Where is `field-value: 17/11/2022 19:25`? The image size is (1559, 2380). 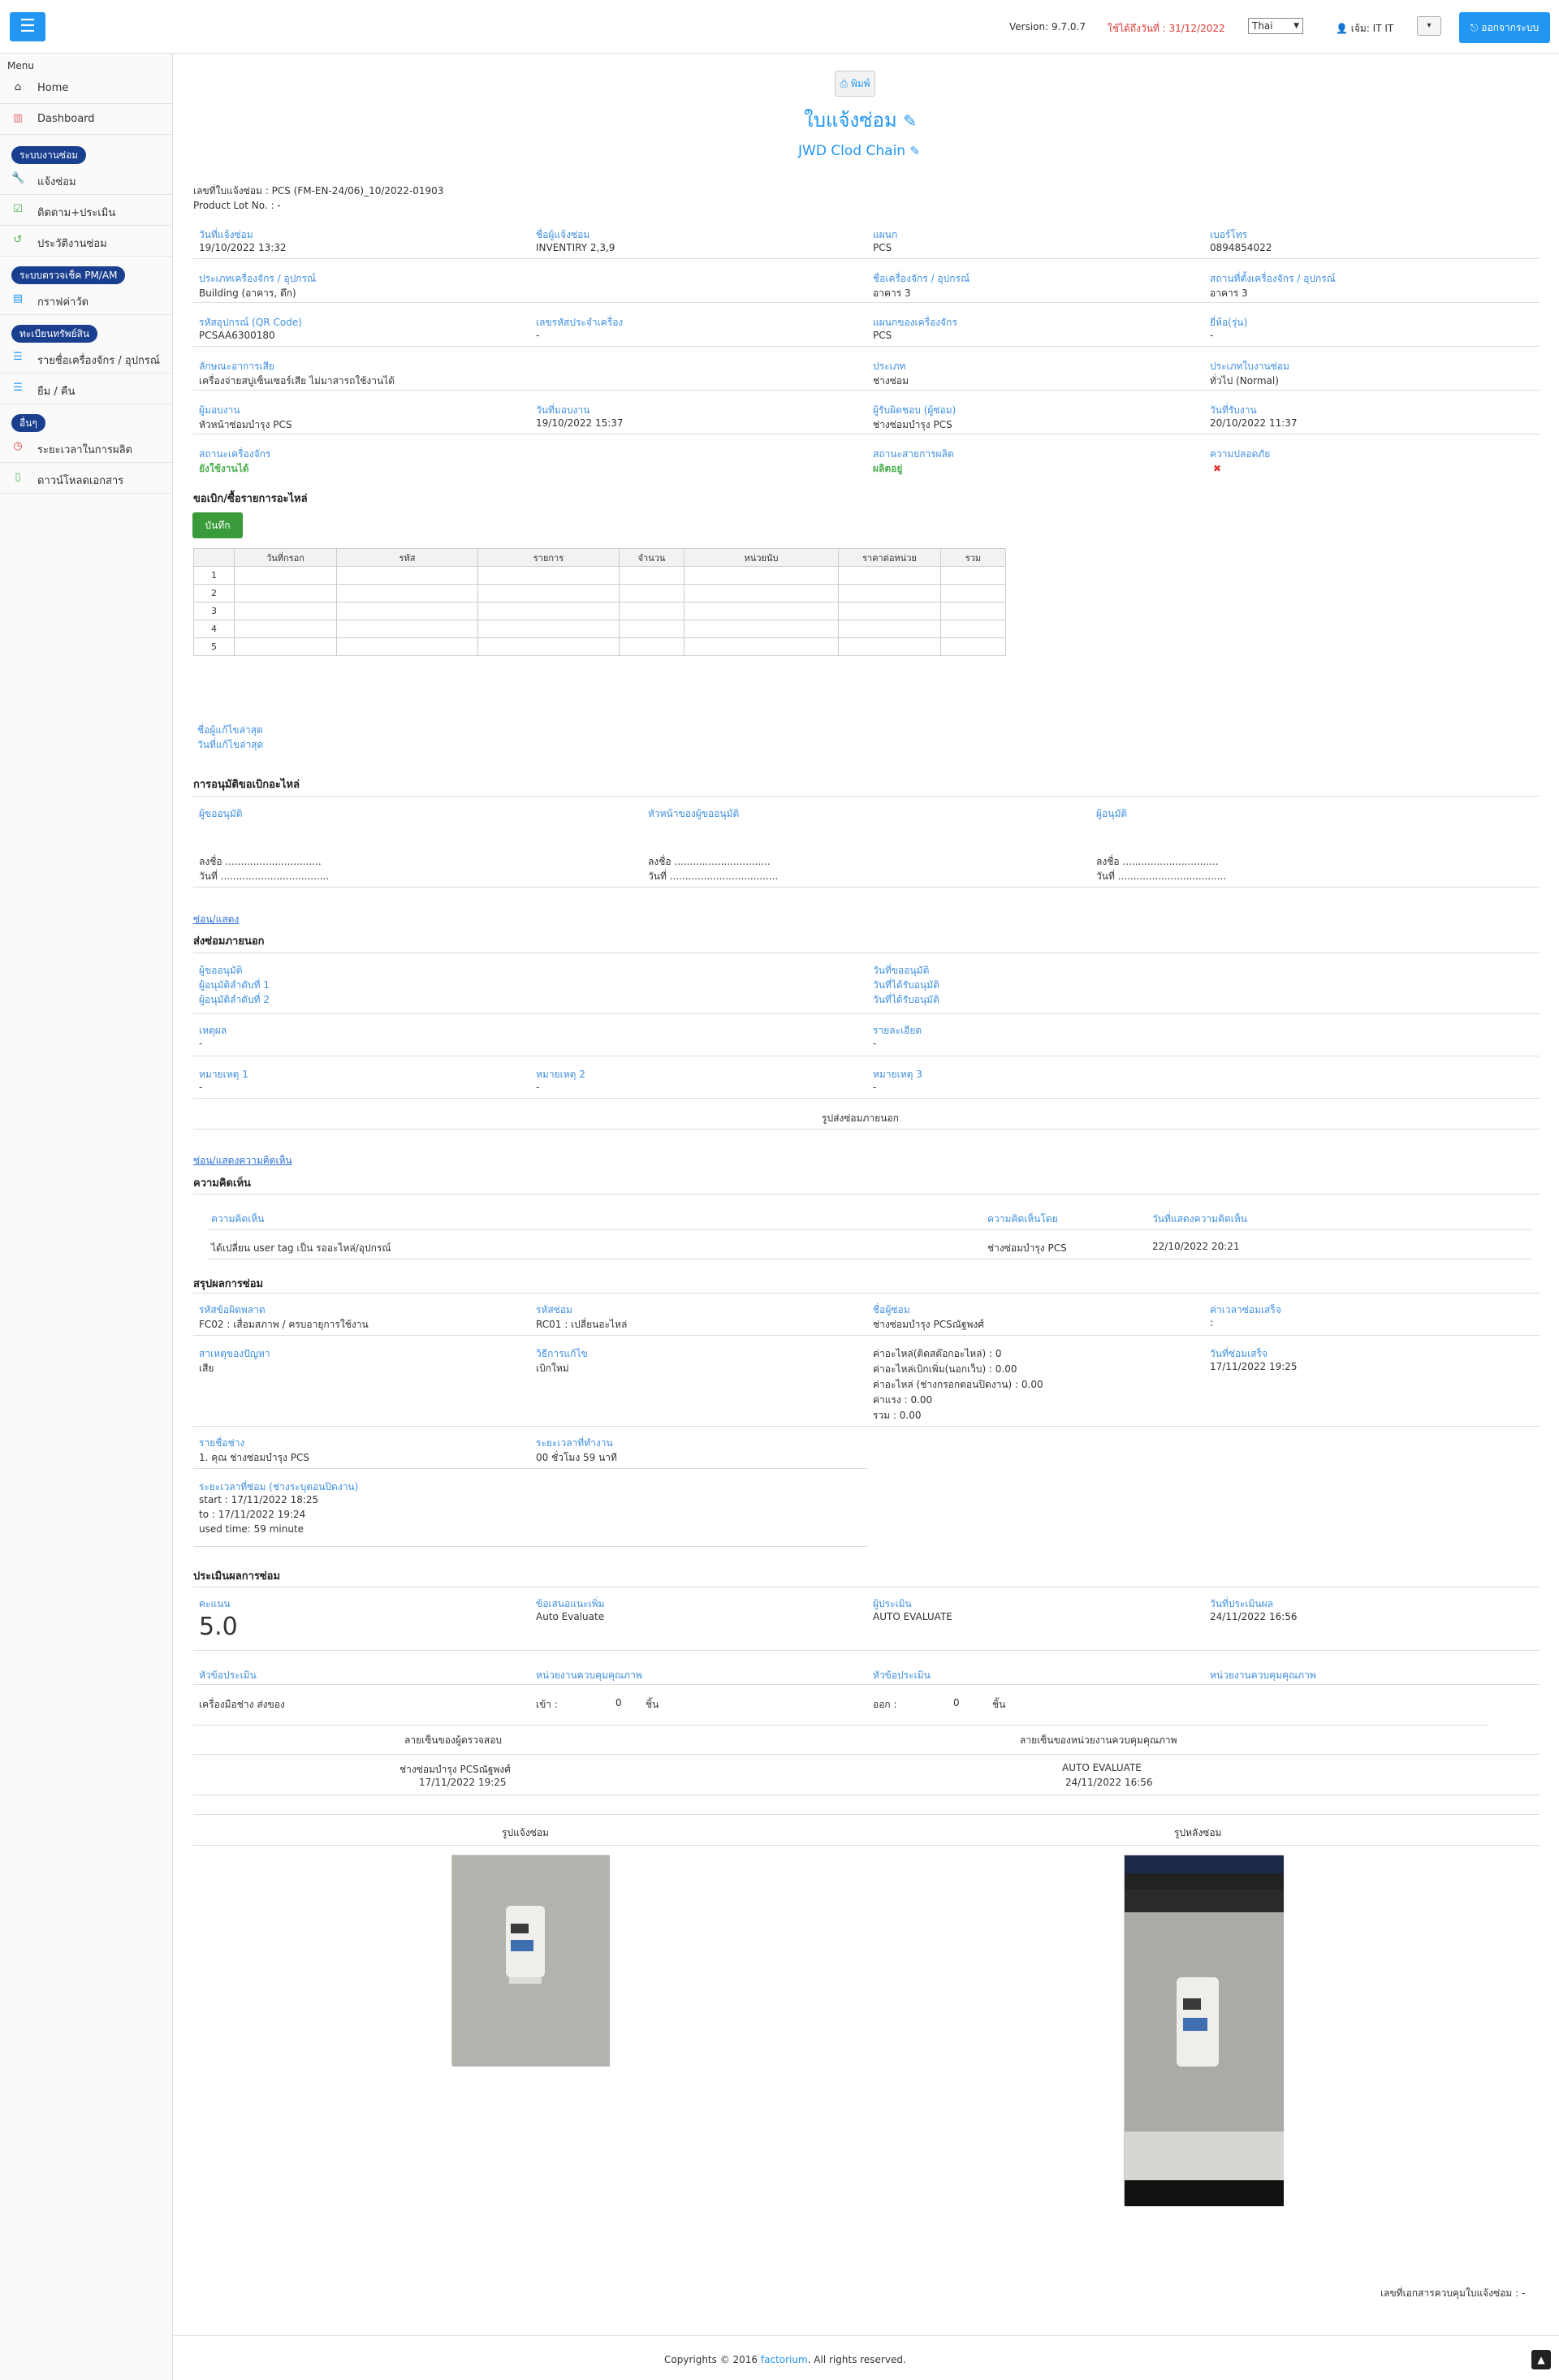 field-value: 17/11/2022 19:25 is located at coordinates (1254, 1367).